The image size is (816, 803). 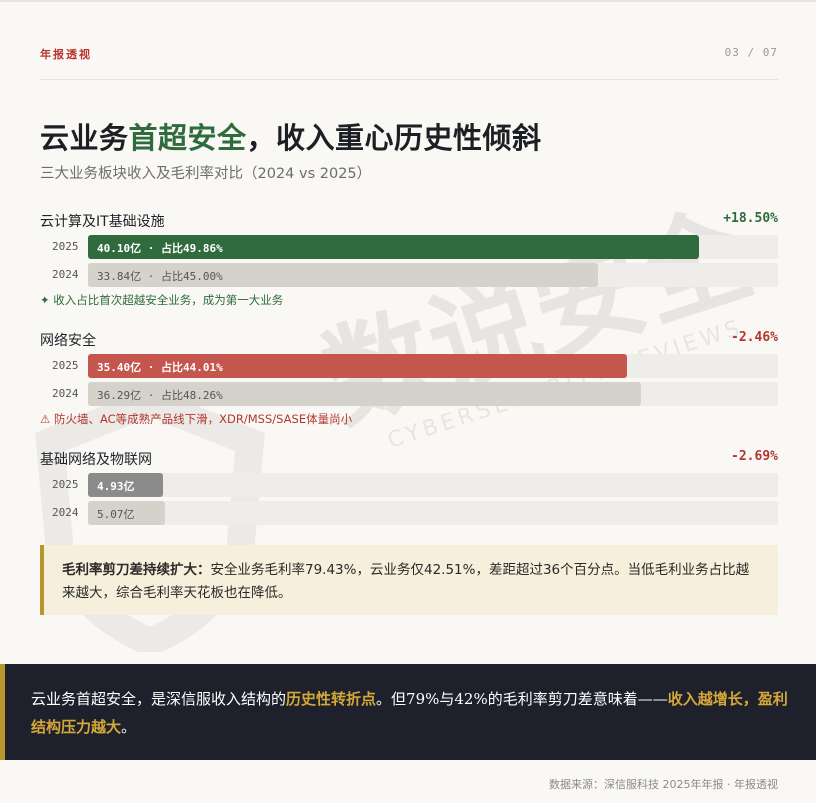 I want to click on section-header: 网络安全 -2.46%, so click(x=409, y=340).